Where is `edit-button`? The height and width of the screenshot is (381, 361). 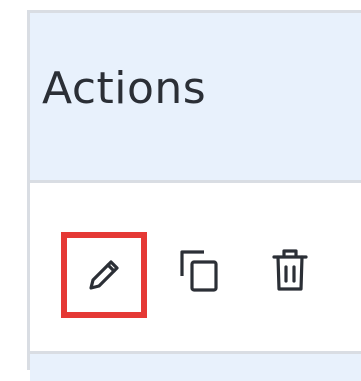 edit-button is located at coordinates (104, 275).